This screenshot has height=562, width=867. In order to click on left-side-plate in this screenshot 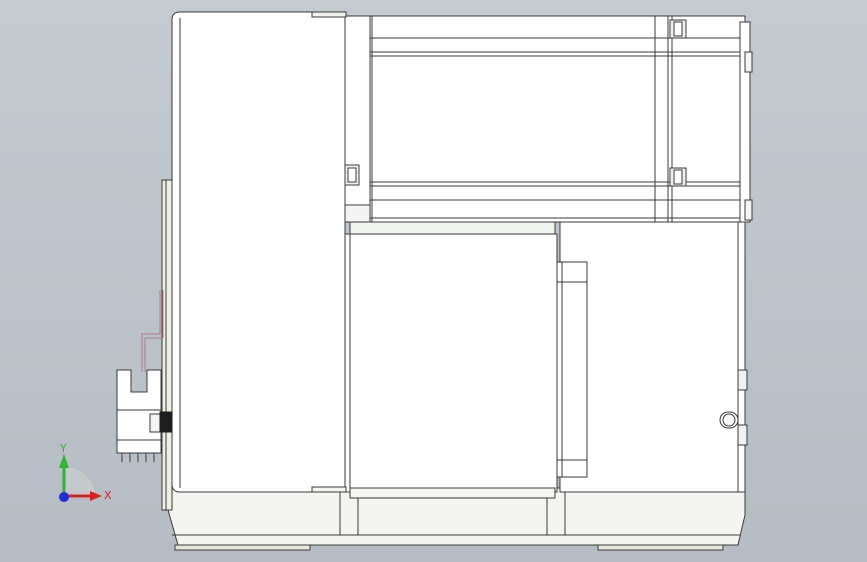, I will do `click(167, 345)`.